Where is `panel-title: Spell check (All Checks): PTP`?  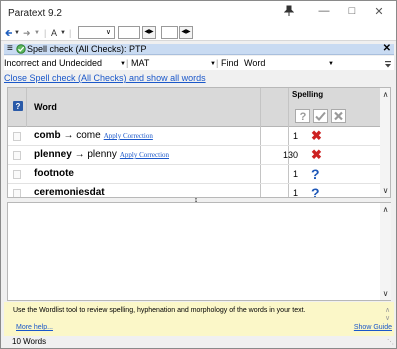
panel-title: Spell check (All Checks): PTP is located at coordinates (87, 49).